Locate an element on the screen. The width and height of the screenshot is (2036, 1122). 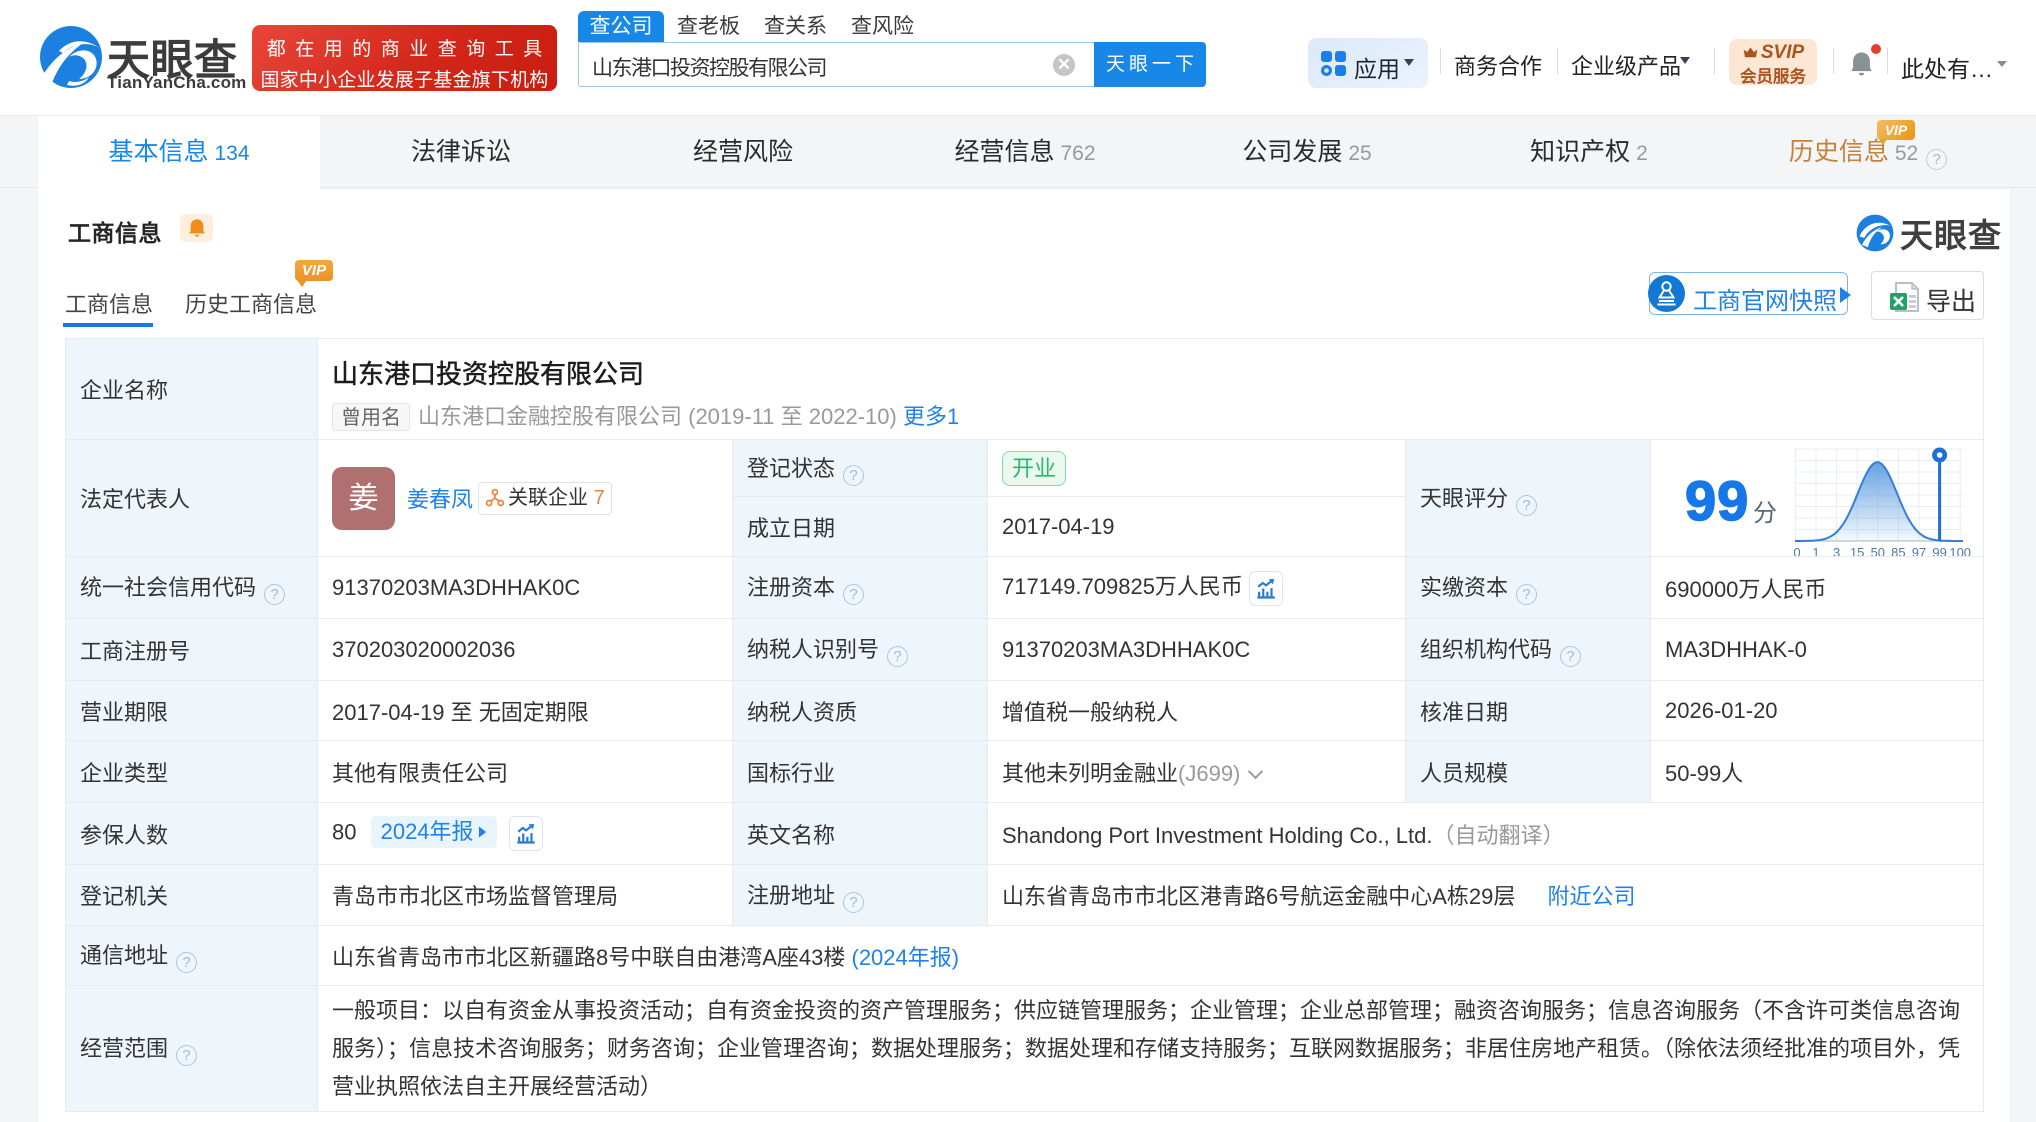
svg-text: 99 is located at coordinates (1939, 551).